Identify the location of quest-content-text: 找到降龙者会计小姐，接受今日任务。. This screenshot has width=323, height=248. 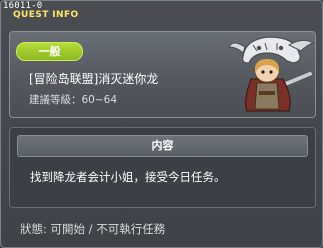
(128, 177).